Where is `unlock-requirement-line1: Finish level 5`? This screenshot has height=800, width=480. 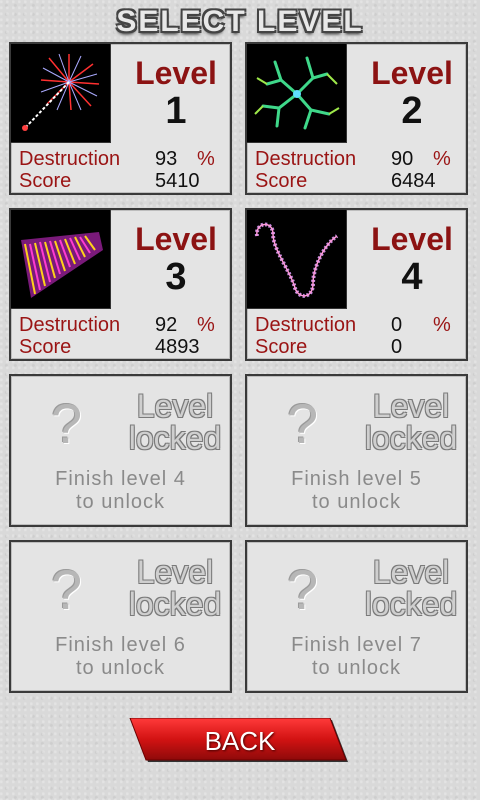 unlock-requirement-line1: Finish level 5 is located at coordinates (356, 479).